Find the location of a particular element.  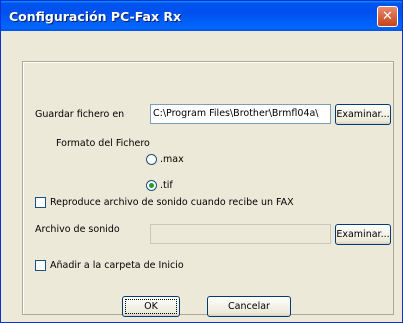

ok-button: OK is located at coordinates (151, 306).